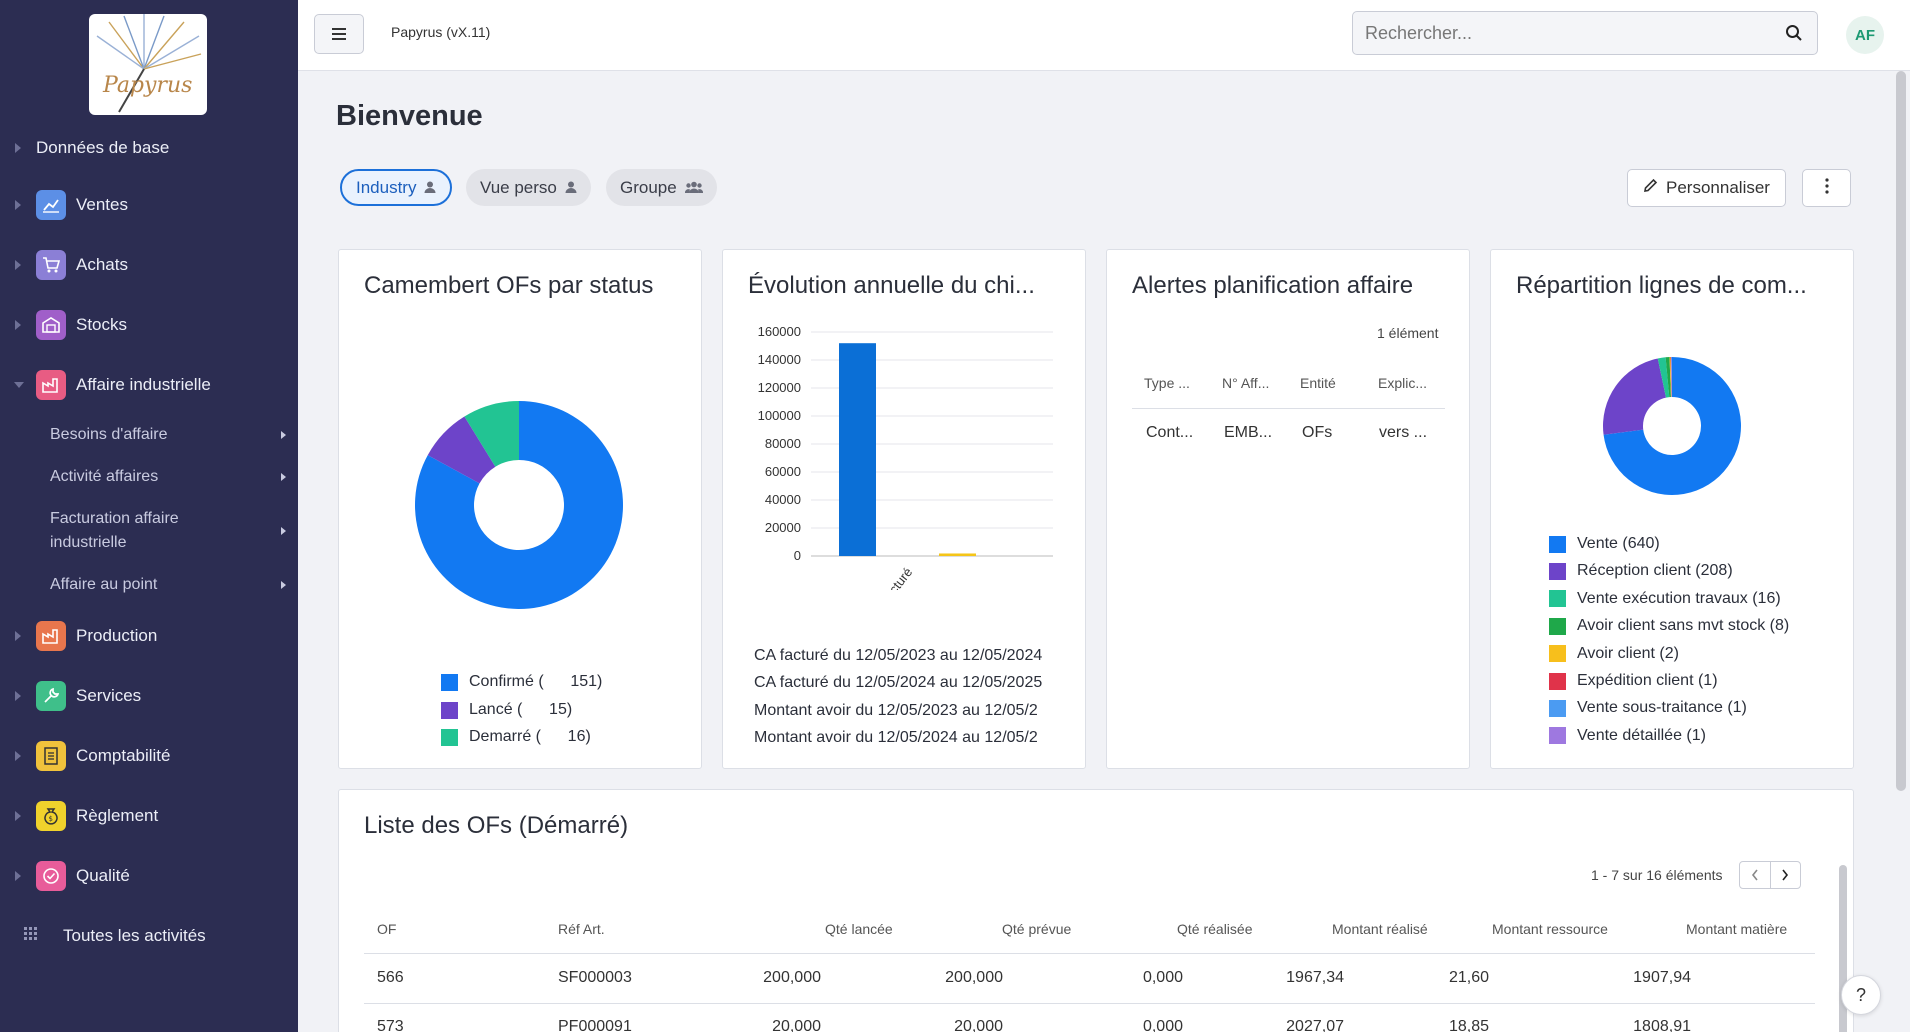 Image resolution: width=1910 pixels, height=1032 pixels. Describe the element at coordinates (149, 325) in the screenshot. I see `sidebar-item-stocks: Stocks` at that location.